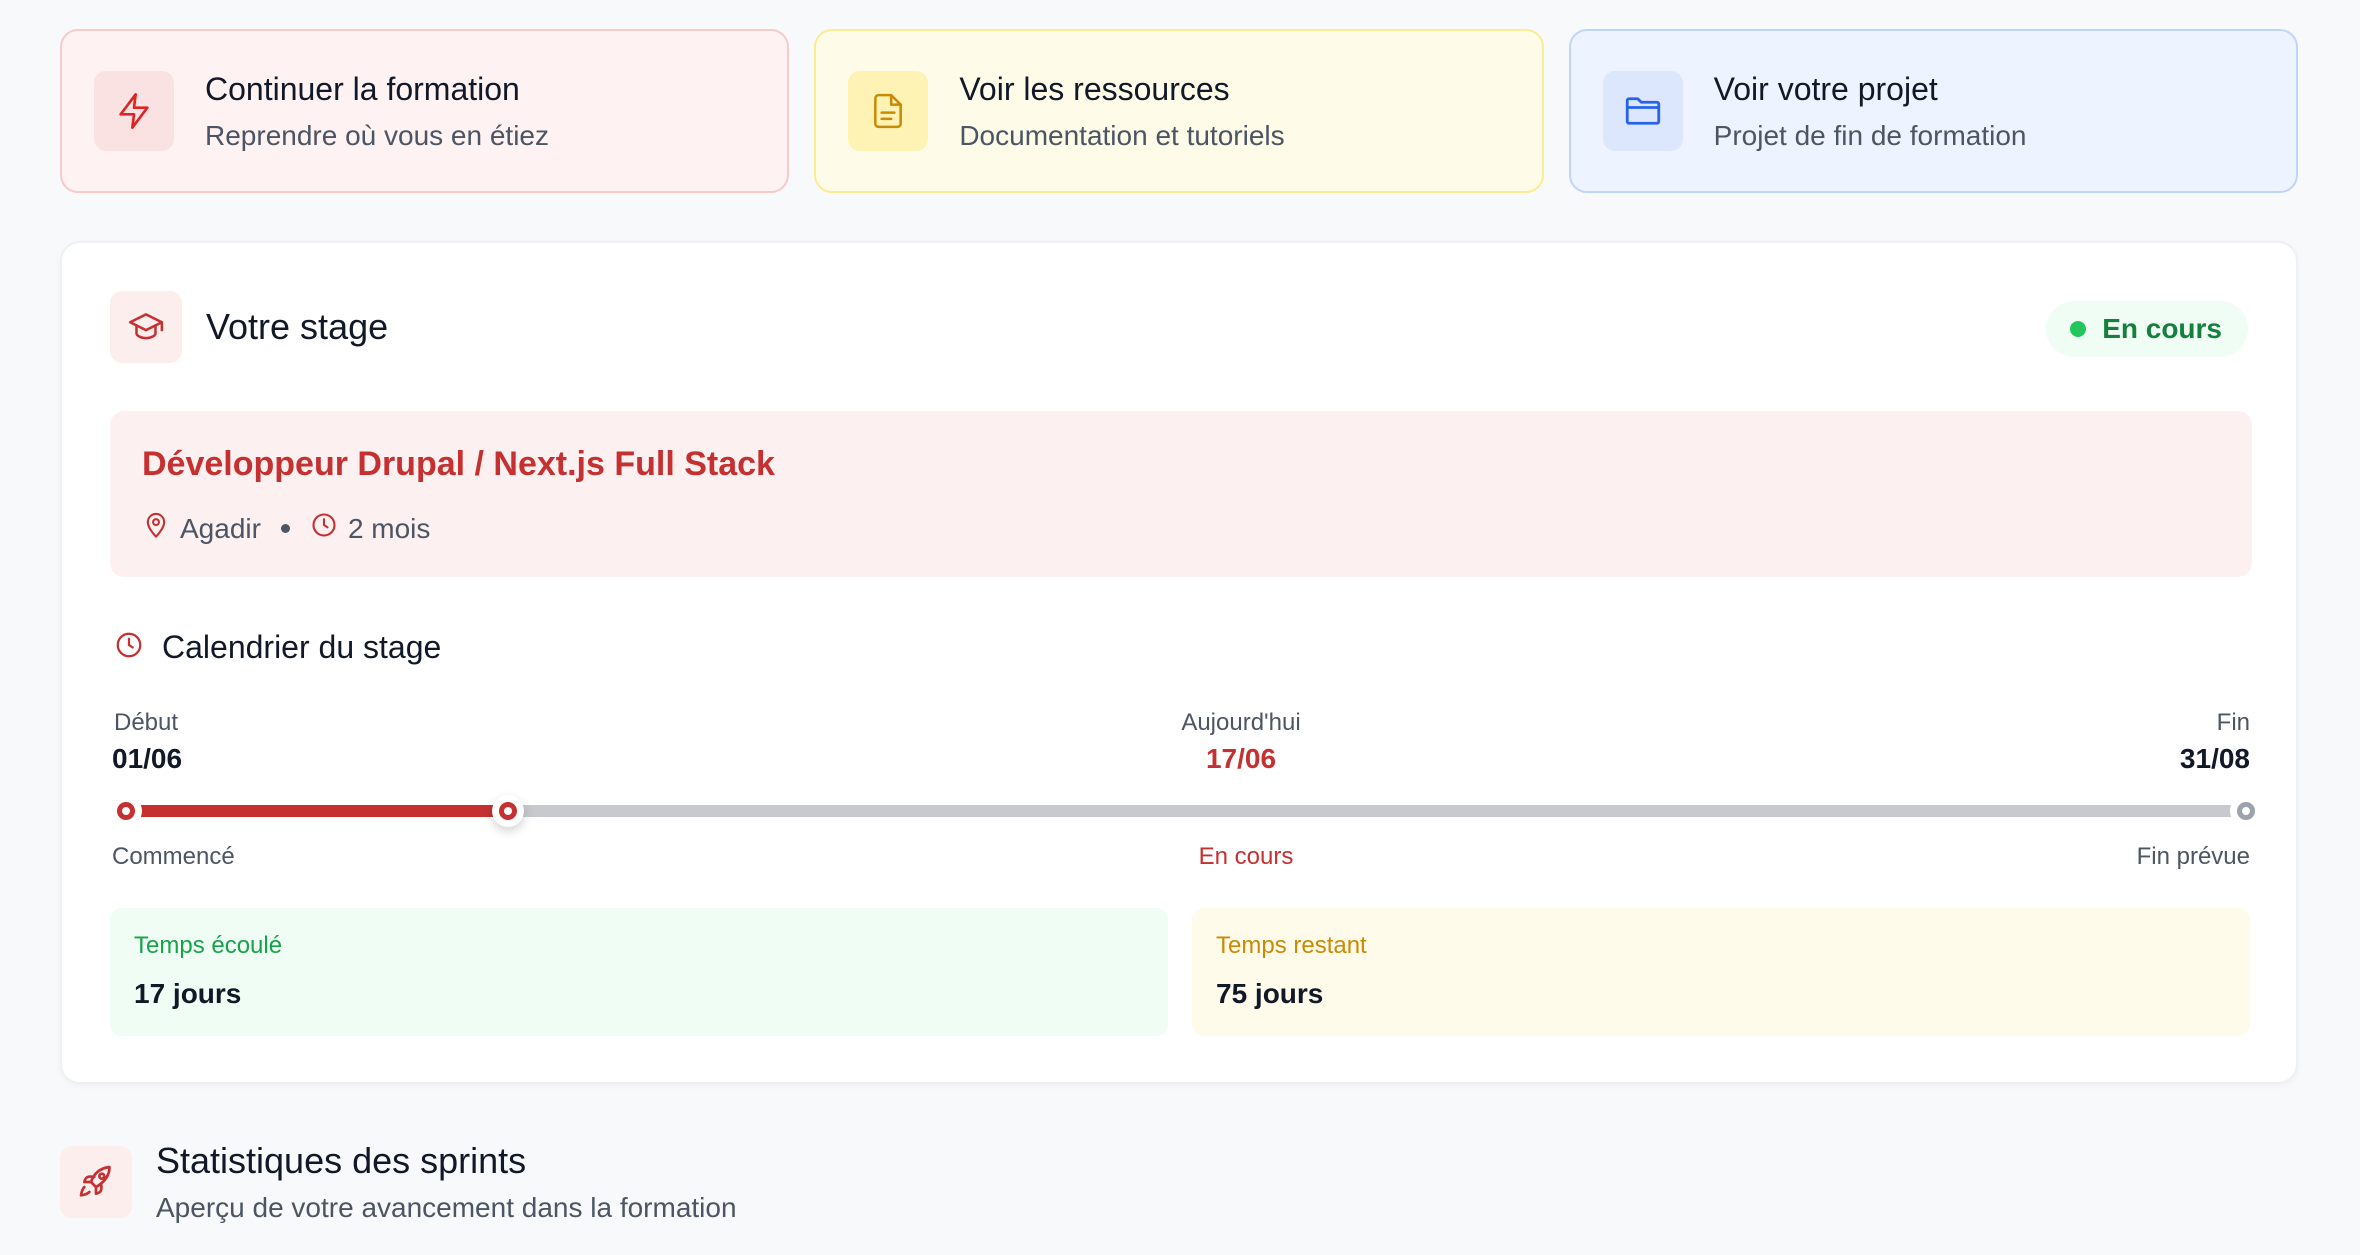 The image size is (2360, 1255). What do you see at coordinates (1870, 135) in the screenshot?
I see `card-subtitle: Projet de fin de formation` at bounding box center [1870, 135].